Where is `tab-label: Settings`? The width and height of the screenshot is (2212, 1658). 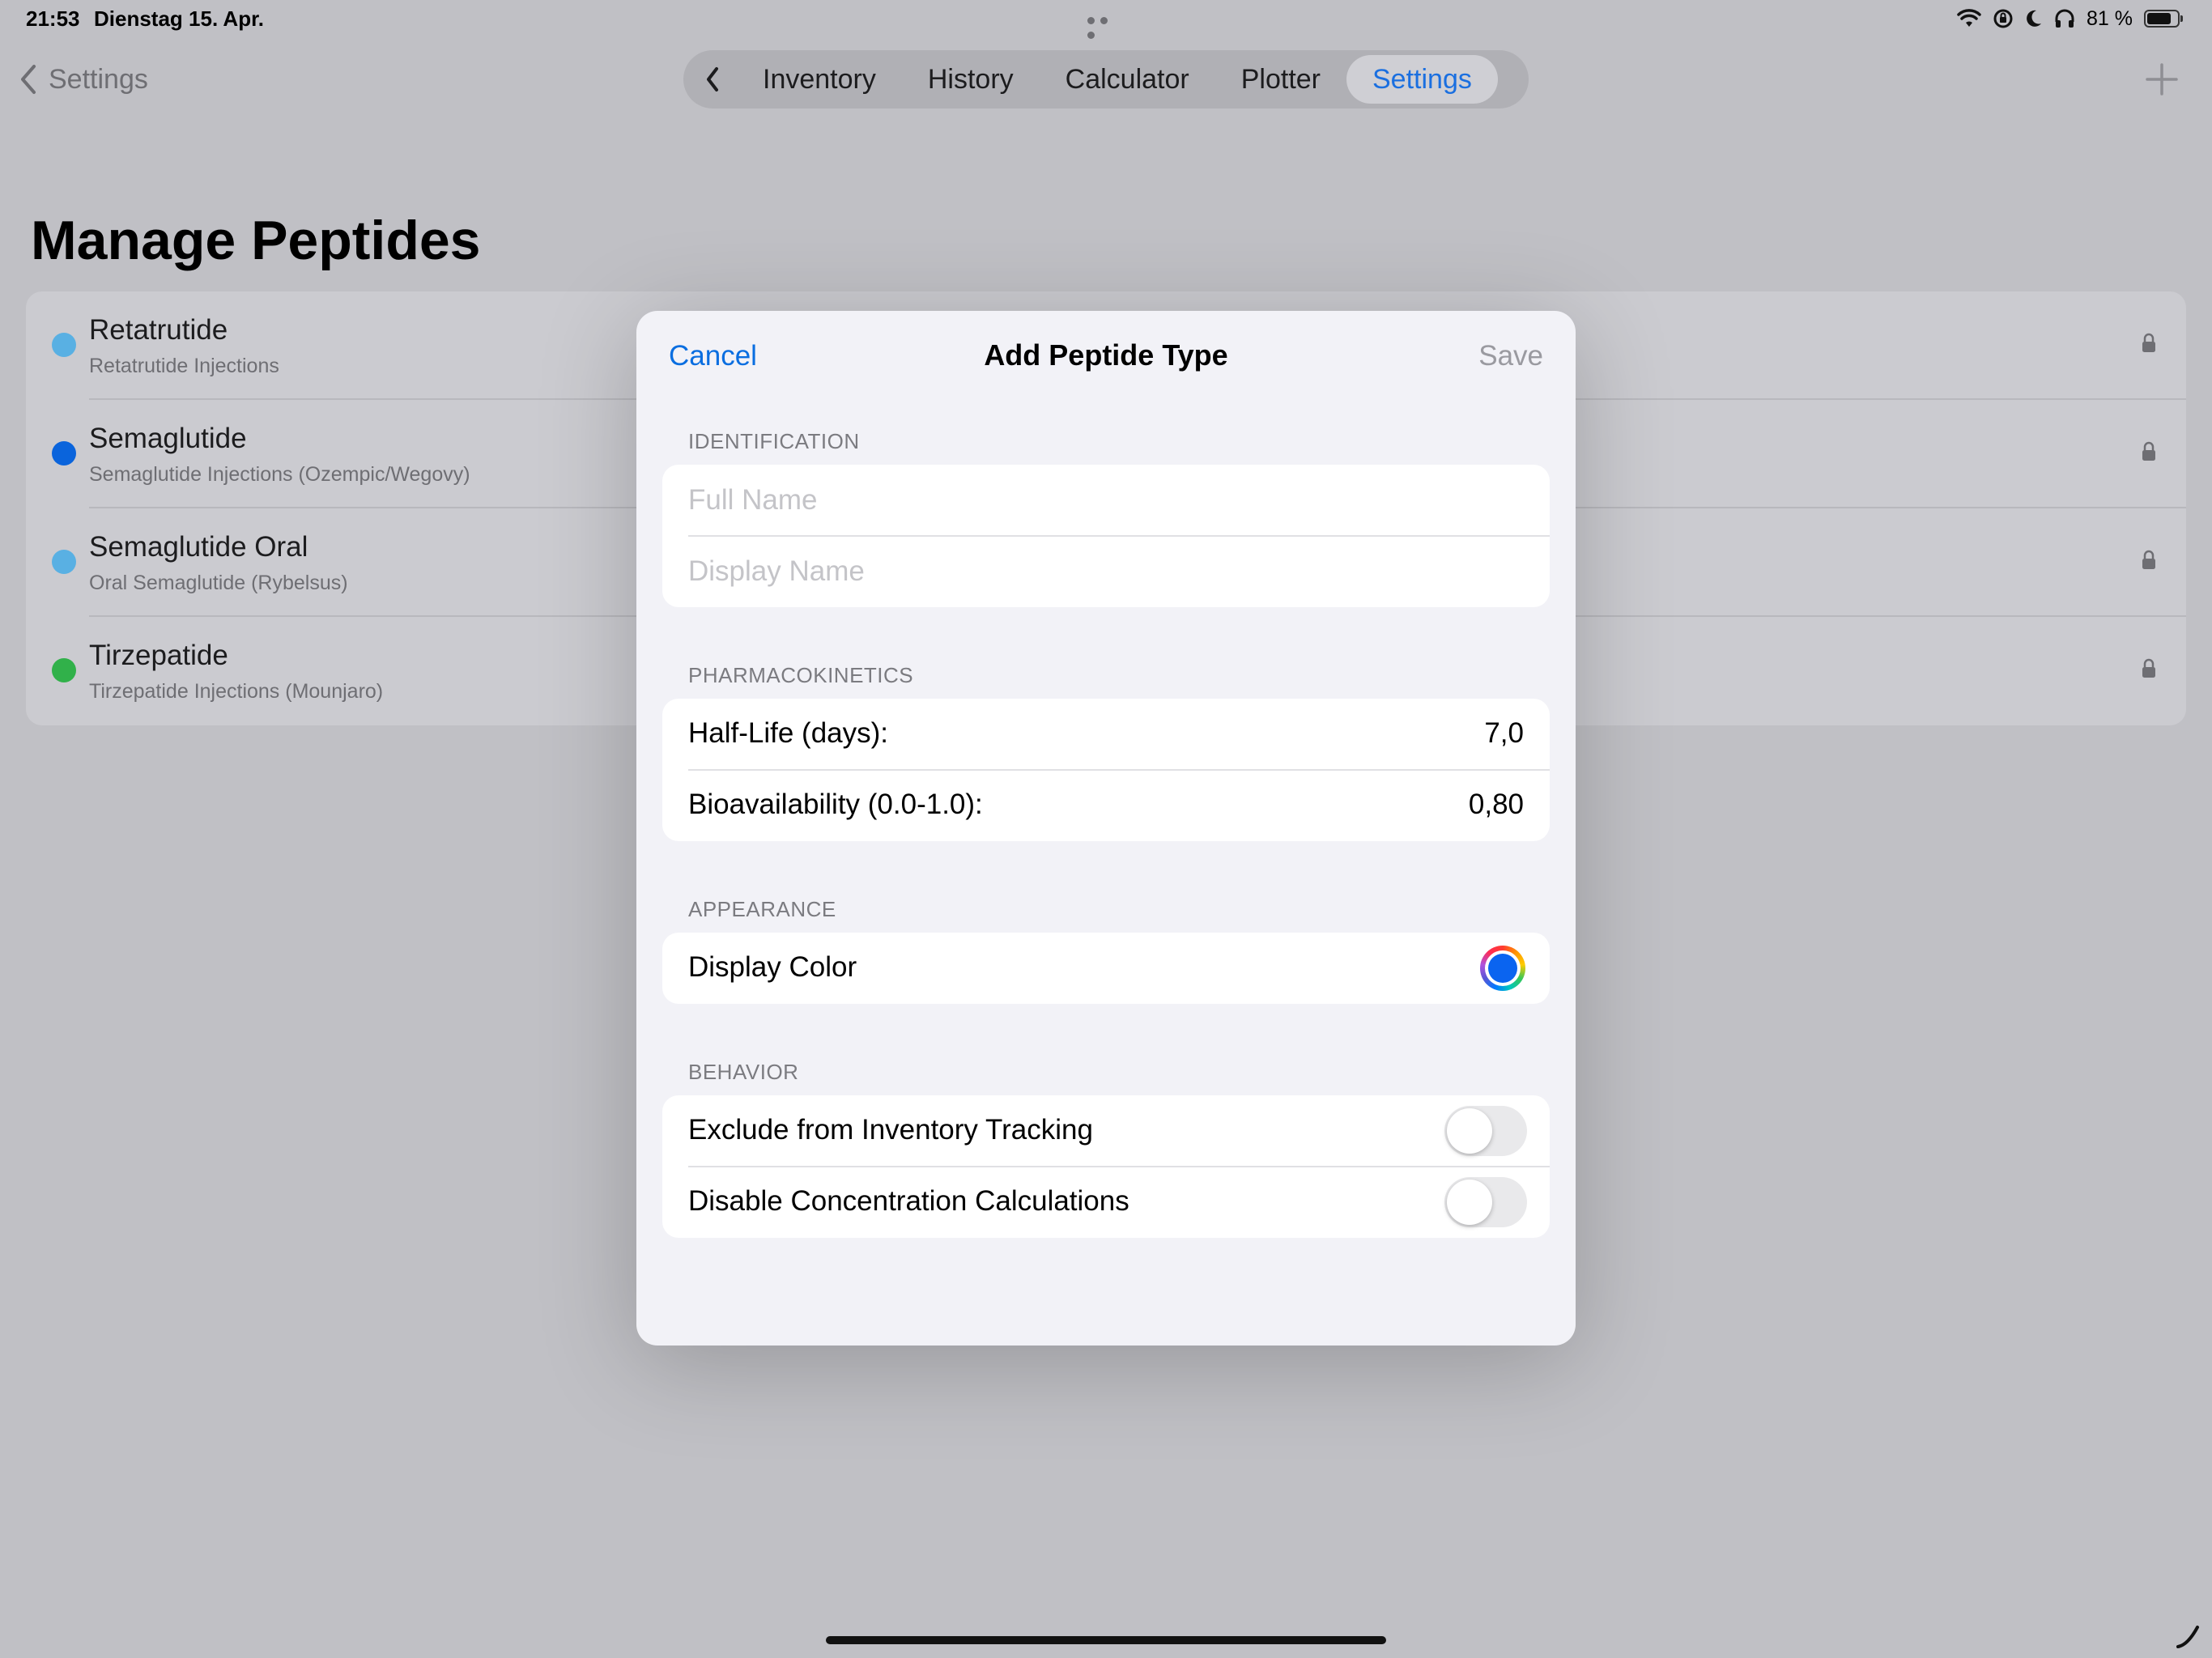 tab-label: Settings is located at coordinates (1422, 79).